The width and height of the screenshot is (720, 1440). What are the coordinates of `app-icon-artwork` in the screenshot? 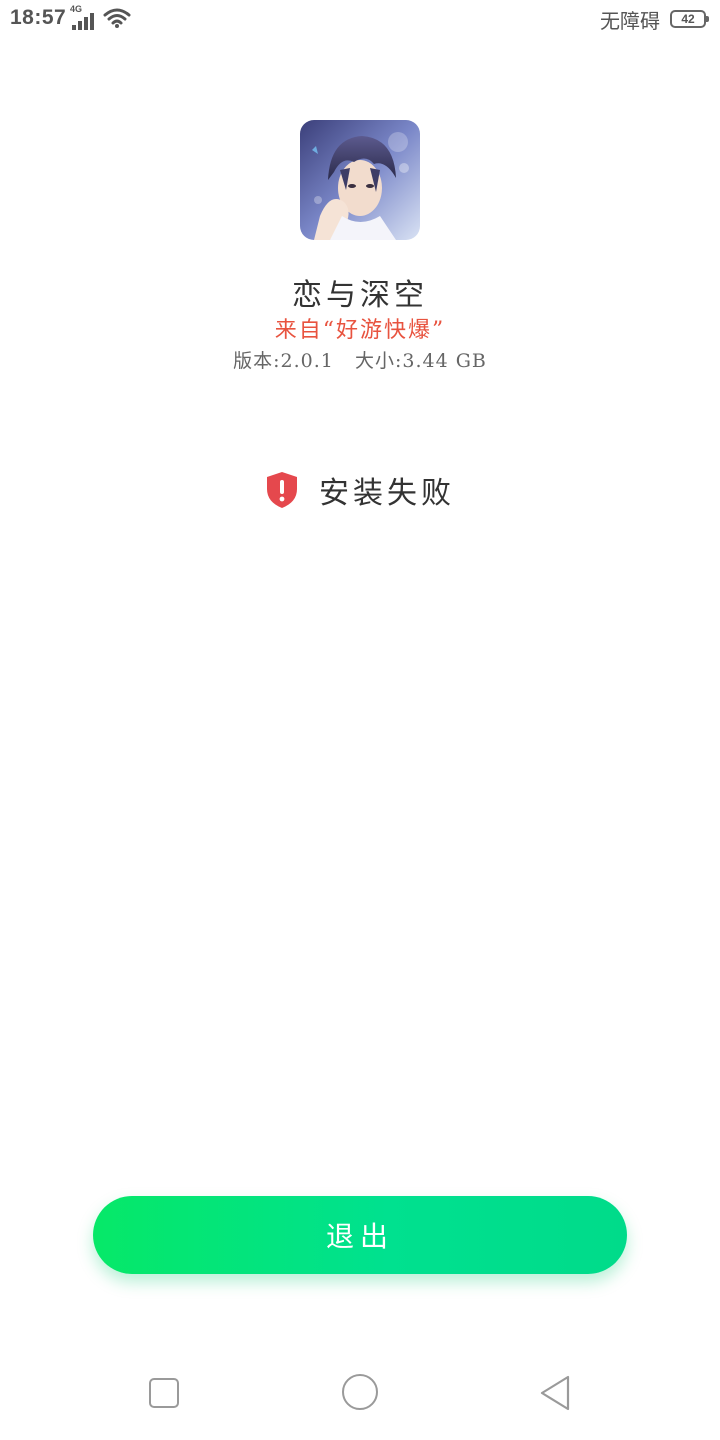 It's located at (360, 180).